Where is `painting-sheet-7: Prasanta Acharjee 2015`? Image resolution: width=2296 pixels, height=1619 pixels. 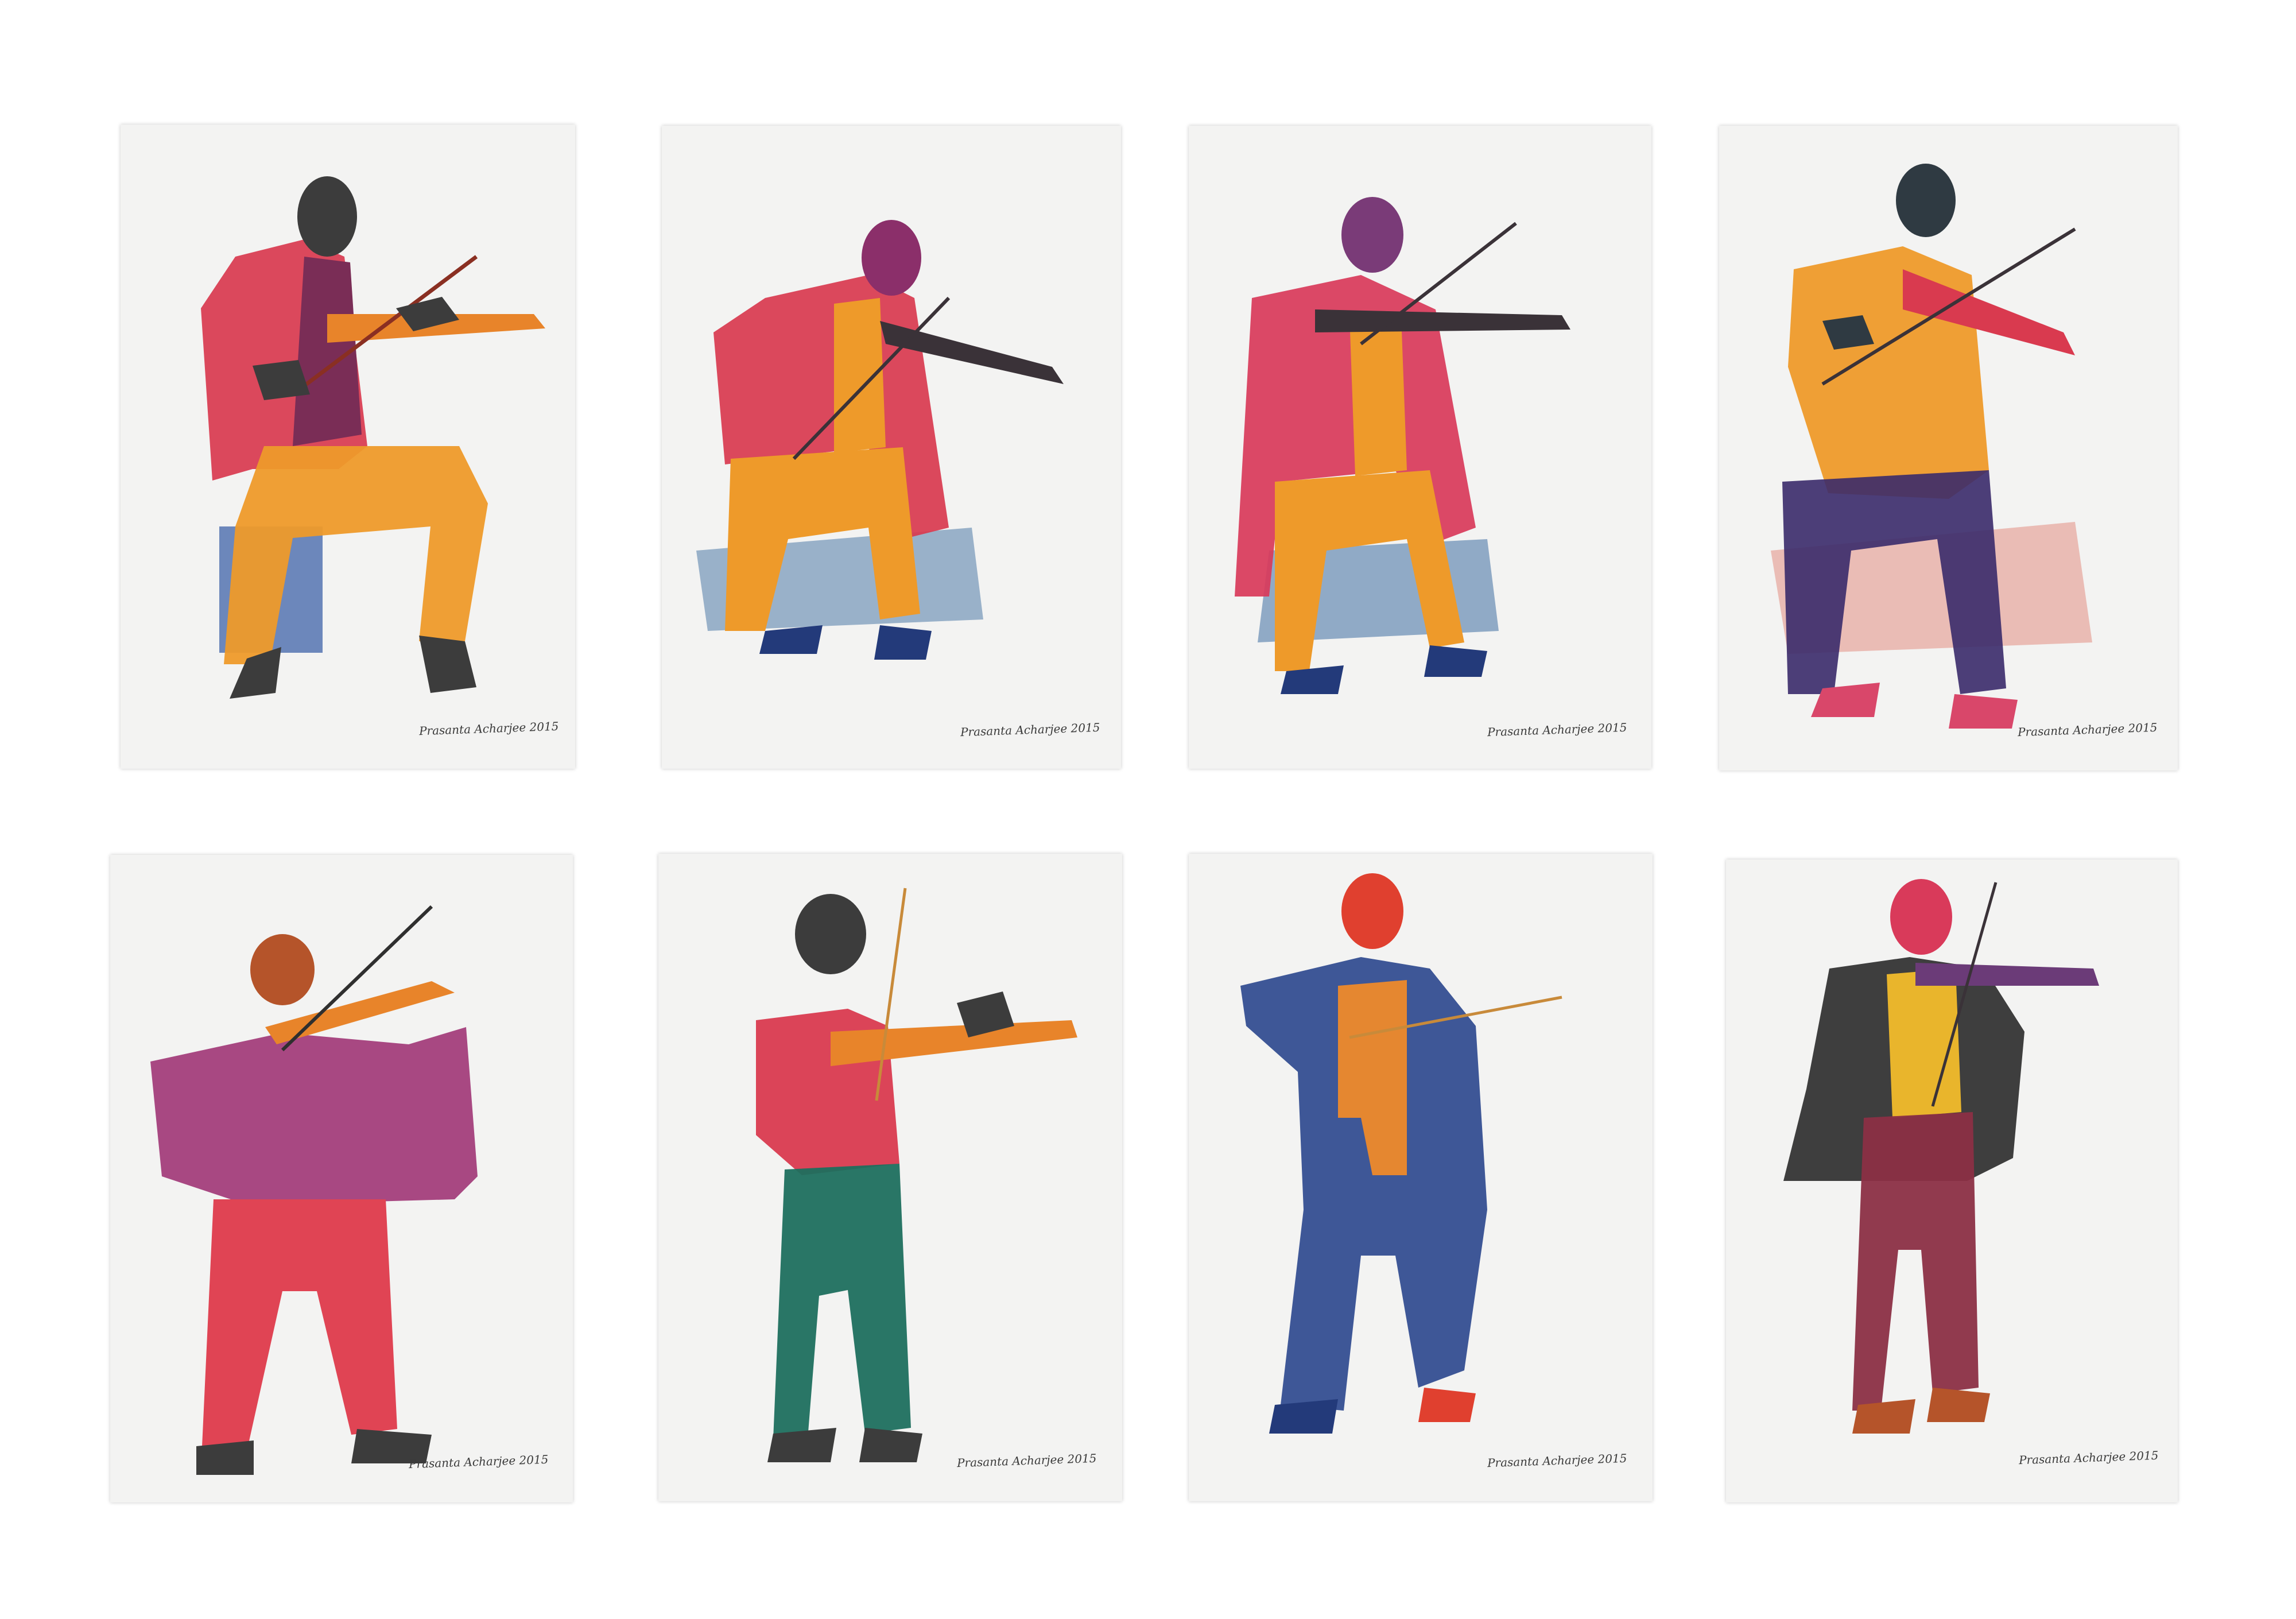
painting-sheet-7: Prasanta Acharjee 2015 is located at coordinates (1421, 1177).